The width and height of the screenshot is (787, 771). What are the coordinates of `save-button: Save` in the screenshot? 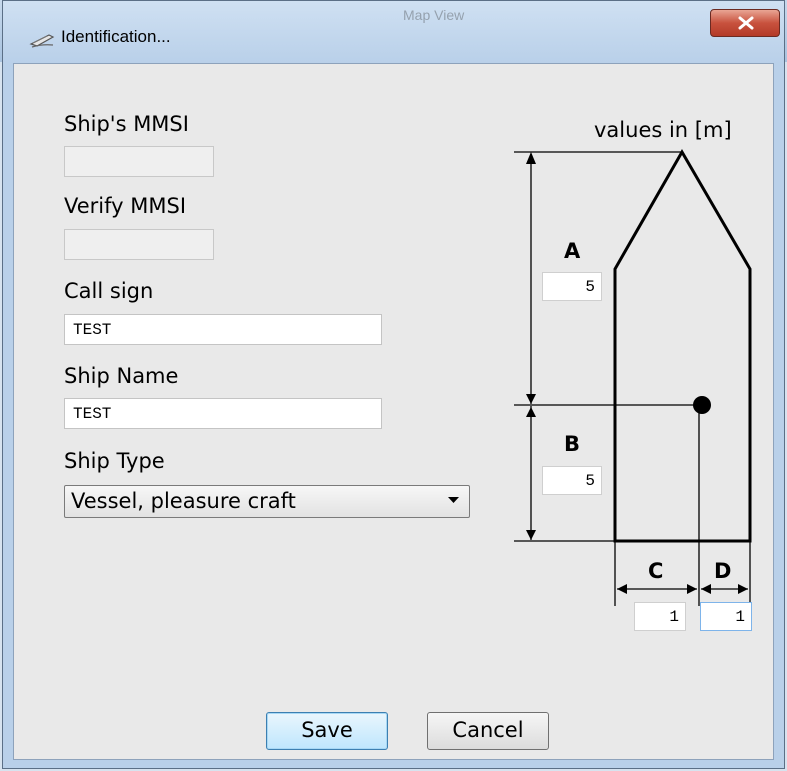 It's located at (327, 731).